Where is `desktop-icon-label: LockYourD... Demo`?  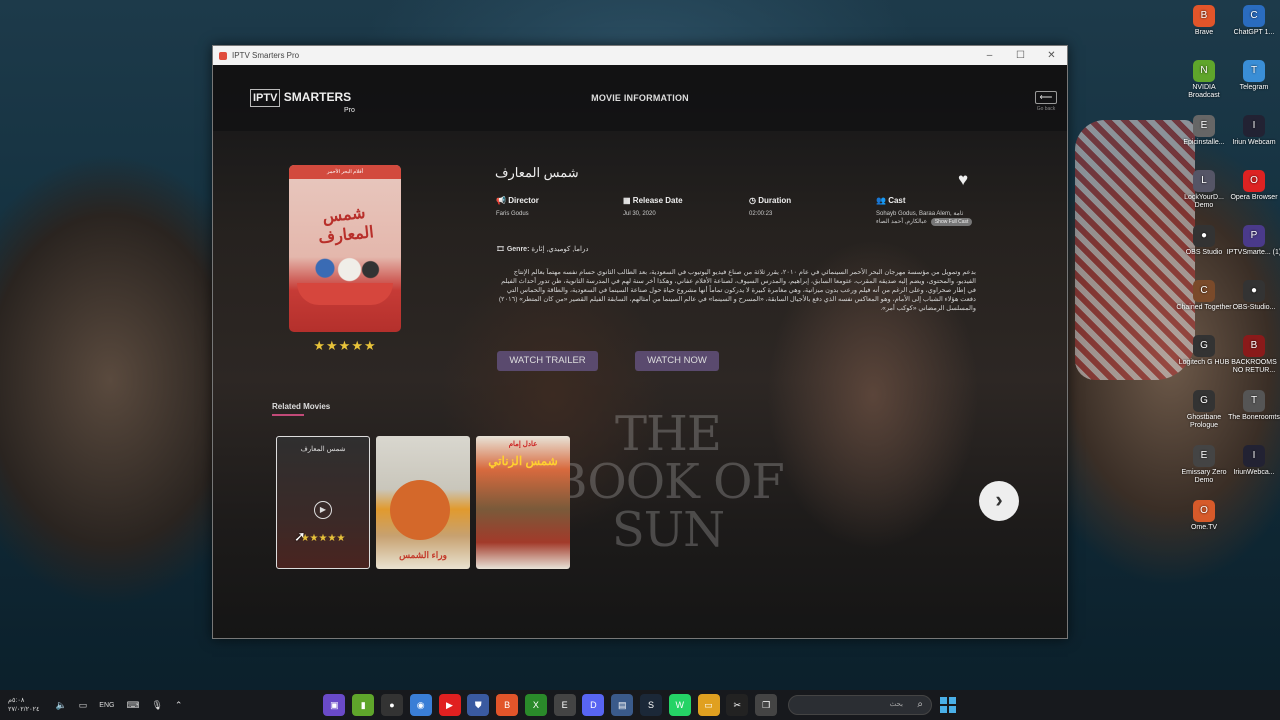 desktop-icon-label: LockYourD... Demo is located at coordinates (1204, 201).